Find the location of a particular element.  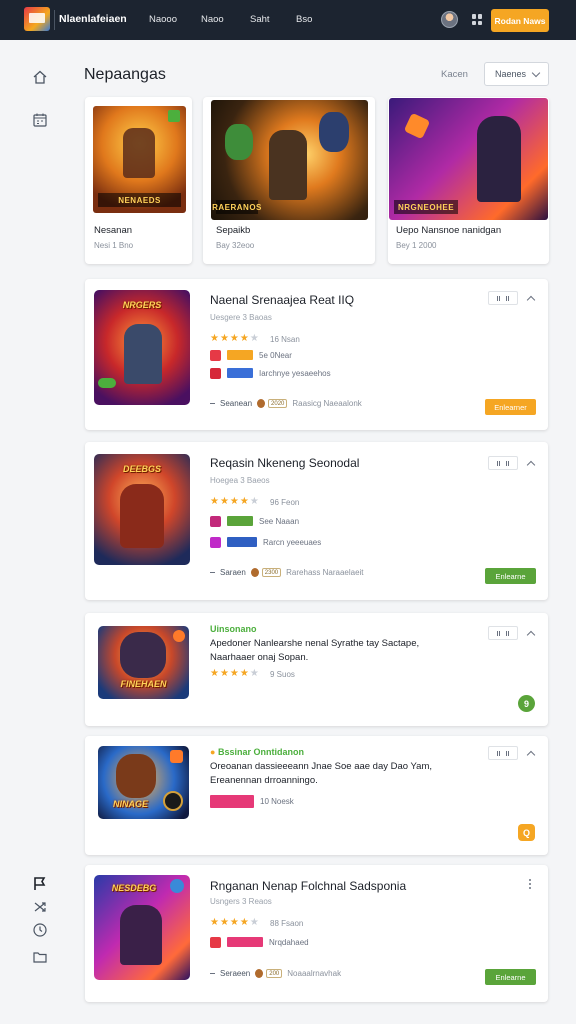

tag-text: 5e 0Near is located at coordinates (275, 355).